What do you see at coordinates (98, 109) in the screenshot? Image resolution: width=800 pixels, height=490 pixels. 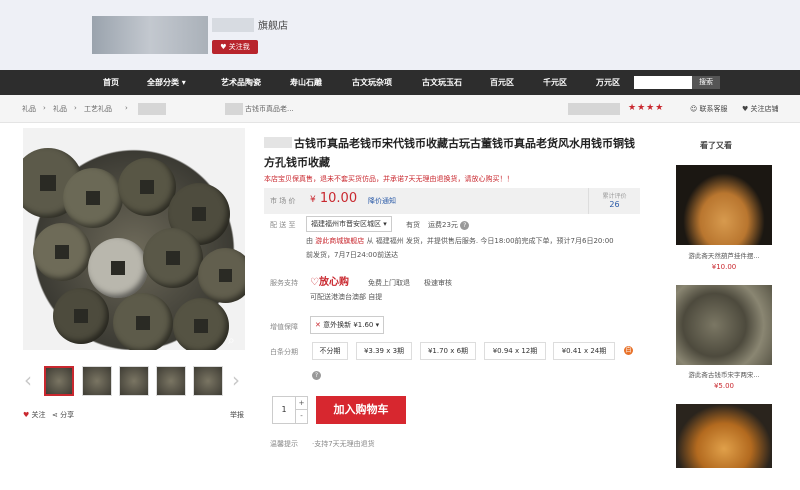 I see `breadcrumb-item: 工艺礼品` at bounding box center [98, 109].